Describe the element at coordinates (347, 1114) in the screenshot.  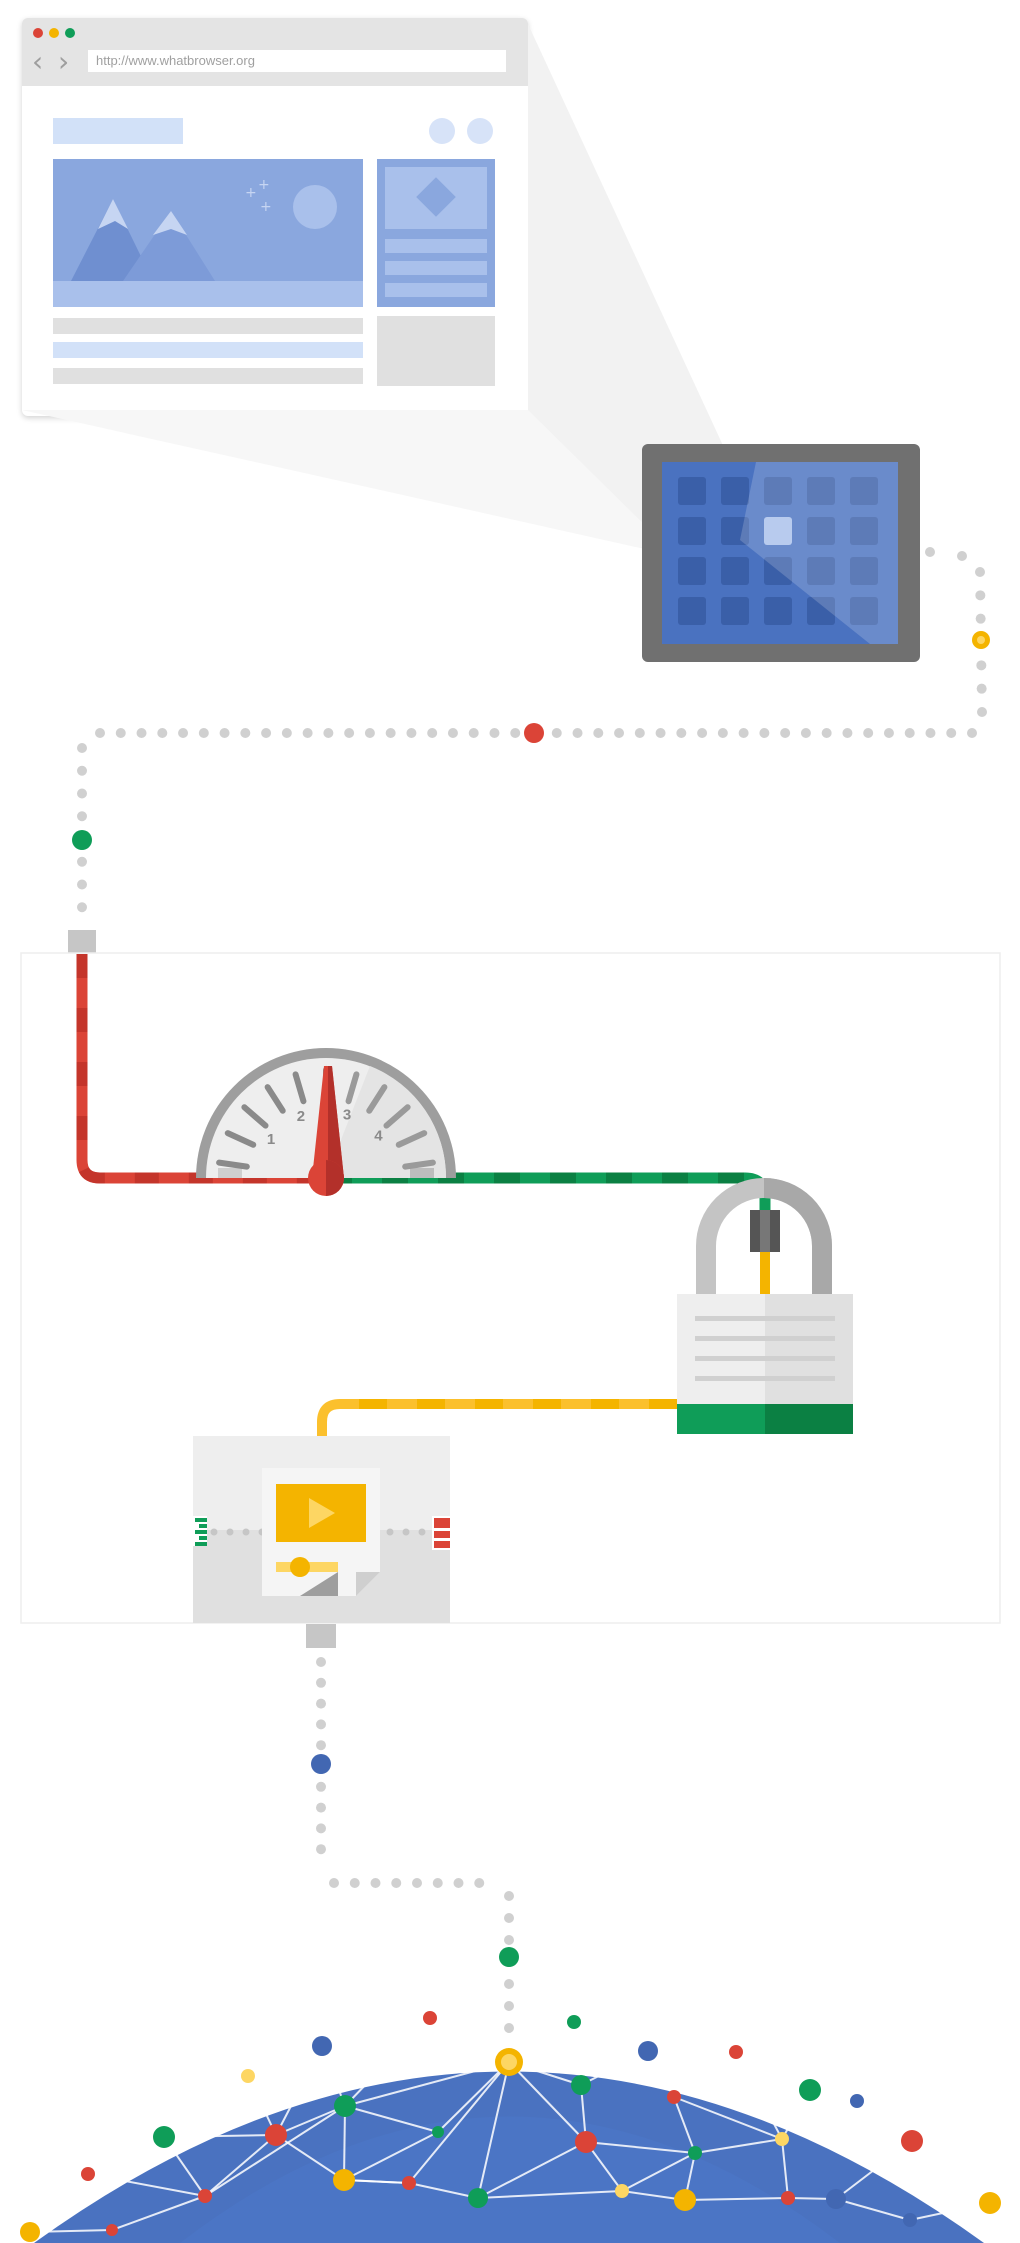
I see `gauge-tick-label: 3` at that location.